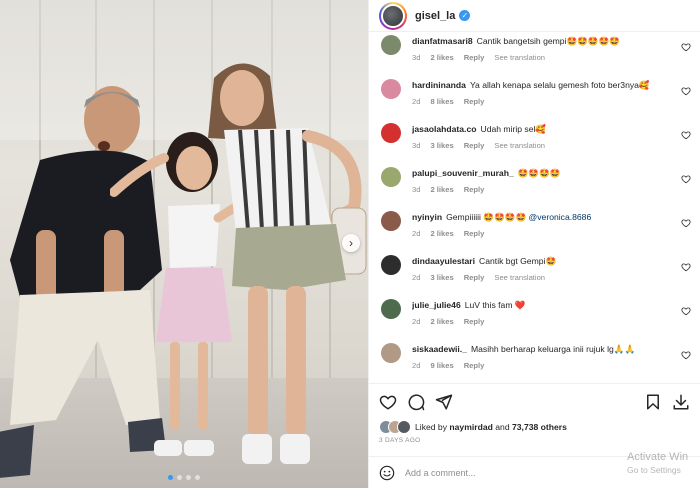 This screenshot has height=488, width=700. Describe the element at coordinates (439, 349) in the screenshot. I see `commenter-username: siskaadewii._` at that location.